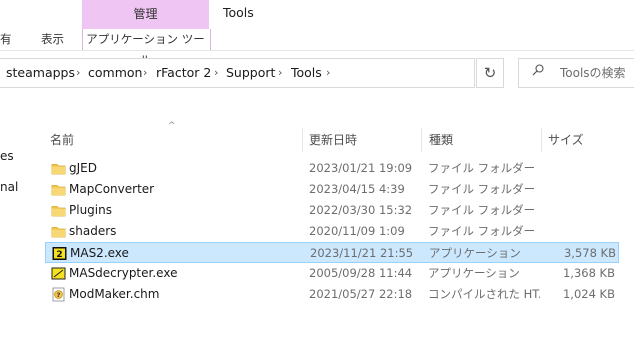  I want to click on mas2-app-icon: 2, so click(59, 253).